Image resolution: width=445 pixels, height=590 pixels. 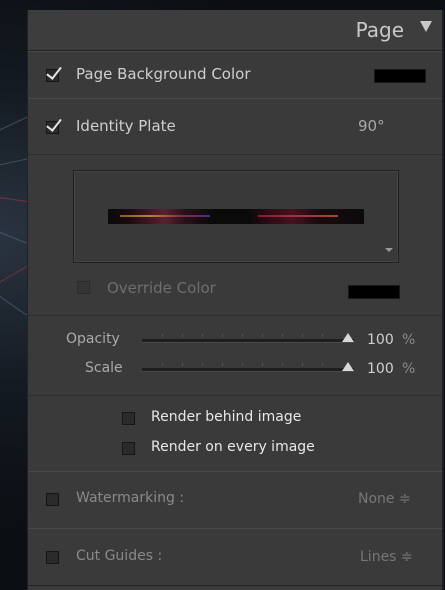 What do you see at coordinates (119, 556) in the screenshot?
I see `cut-guides-label: Cut Guides :` at bounding box center [119, 556].